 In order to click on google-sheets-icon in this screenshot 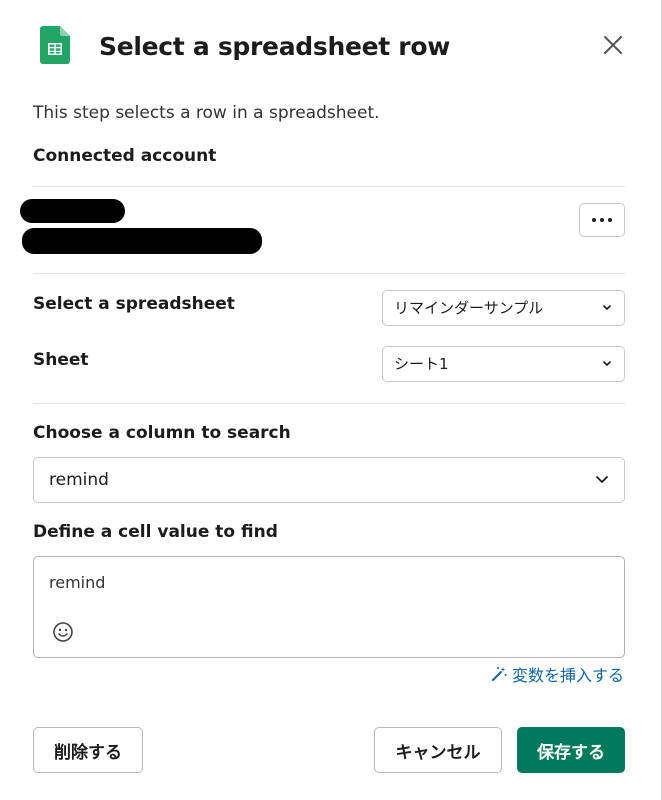, I will do `click(55, 45)`.